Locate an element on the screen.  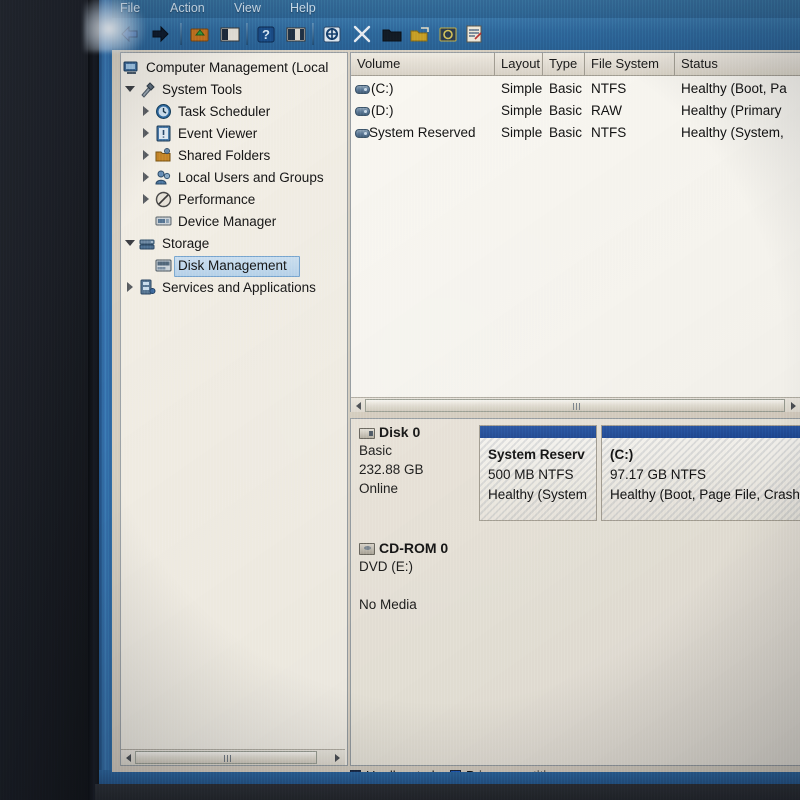
disk-name: CD-ROM 0 is located at coordinates (414, 548).